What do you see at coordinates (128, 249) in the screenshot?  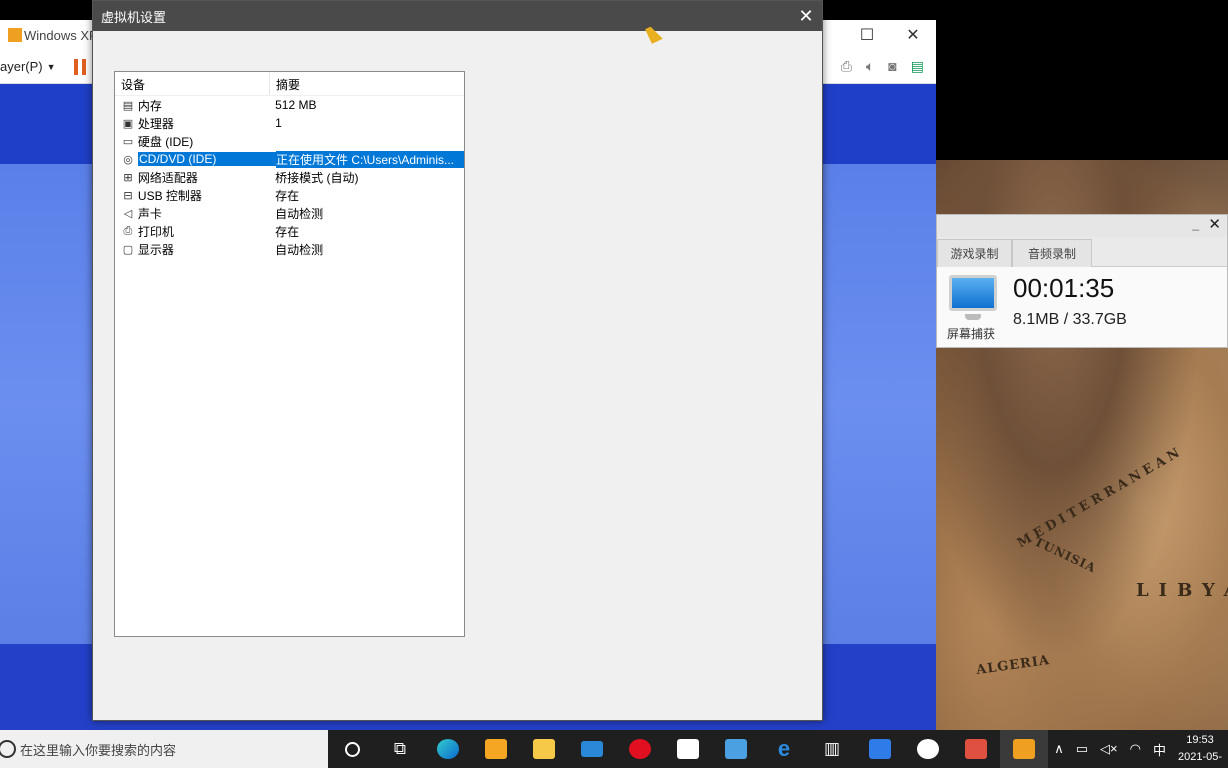 I see `display-icon: ▢` at bounding box center [128, 249].